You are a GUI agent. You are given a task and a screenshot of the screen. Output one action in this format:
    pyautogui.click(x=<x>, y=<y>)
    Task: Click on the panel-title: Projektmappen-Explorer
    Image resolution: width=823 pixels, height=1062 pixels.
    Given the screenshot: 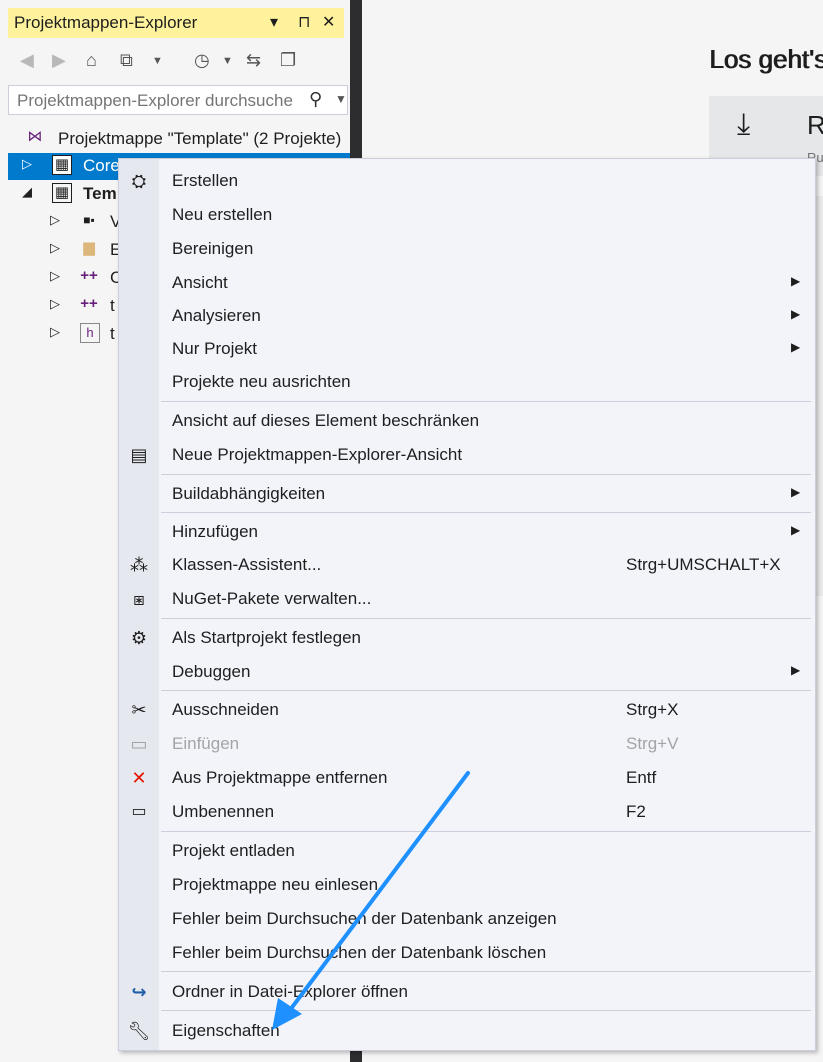 What is the action you would take?
    pyautogui.click(x=106, y=22)
    